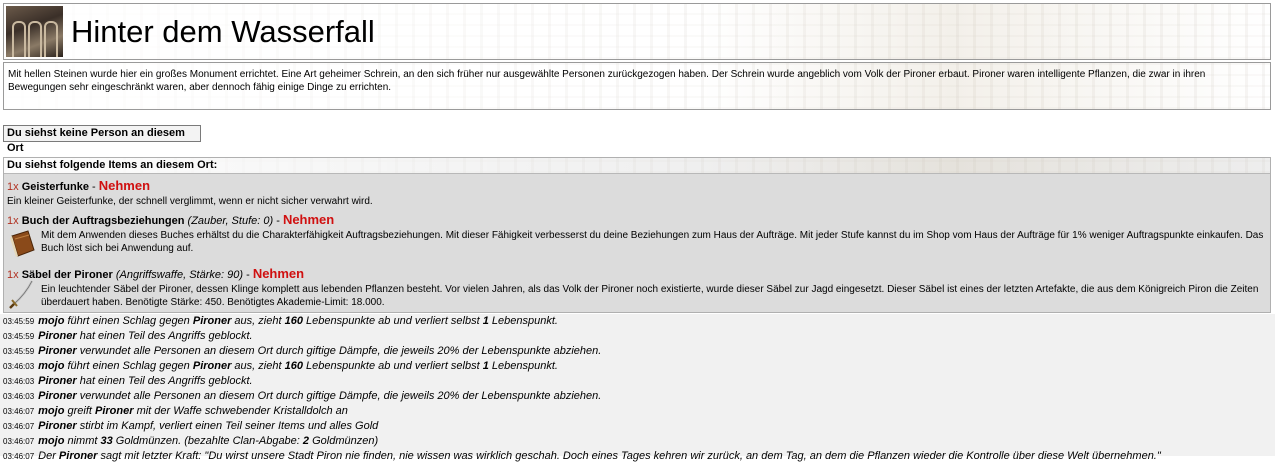 Image resolution: width=1275 pixels, height=464 pixels. What do you see at coordinates (637, 186) in the screenshot?
I see `item-head: 1x Geisterfunke - Nehmen` at bounding box center [637, 186].